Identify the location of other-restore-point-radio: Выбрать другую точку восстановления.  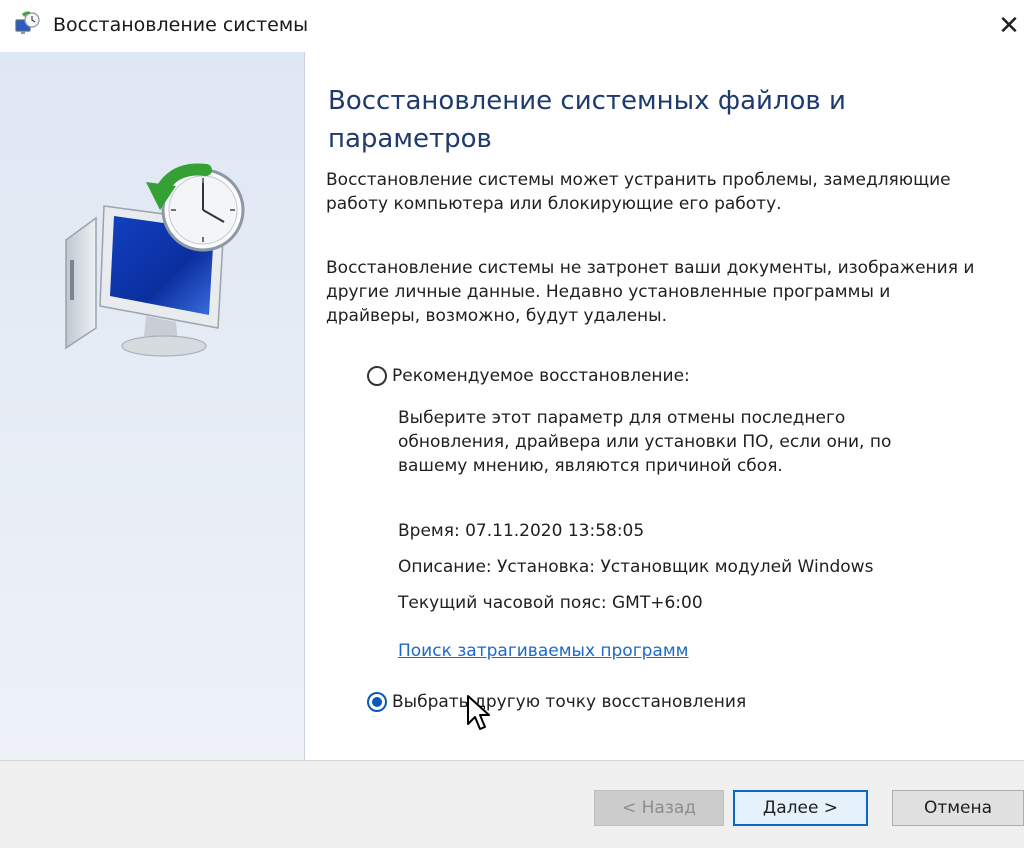
(556, 702).